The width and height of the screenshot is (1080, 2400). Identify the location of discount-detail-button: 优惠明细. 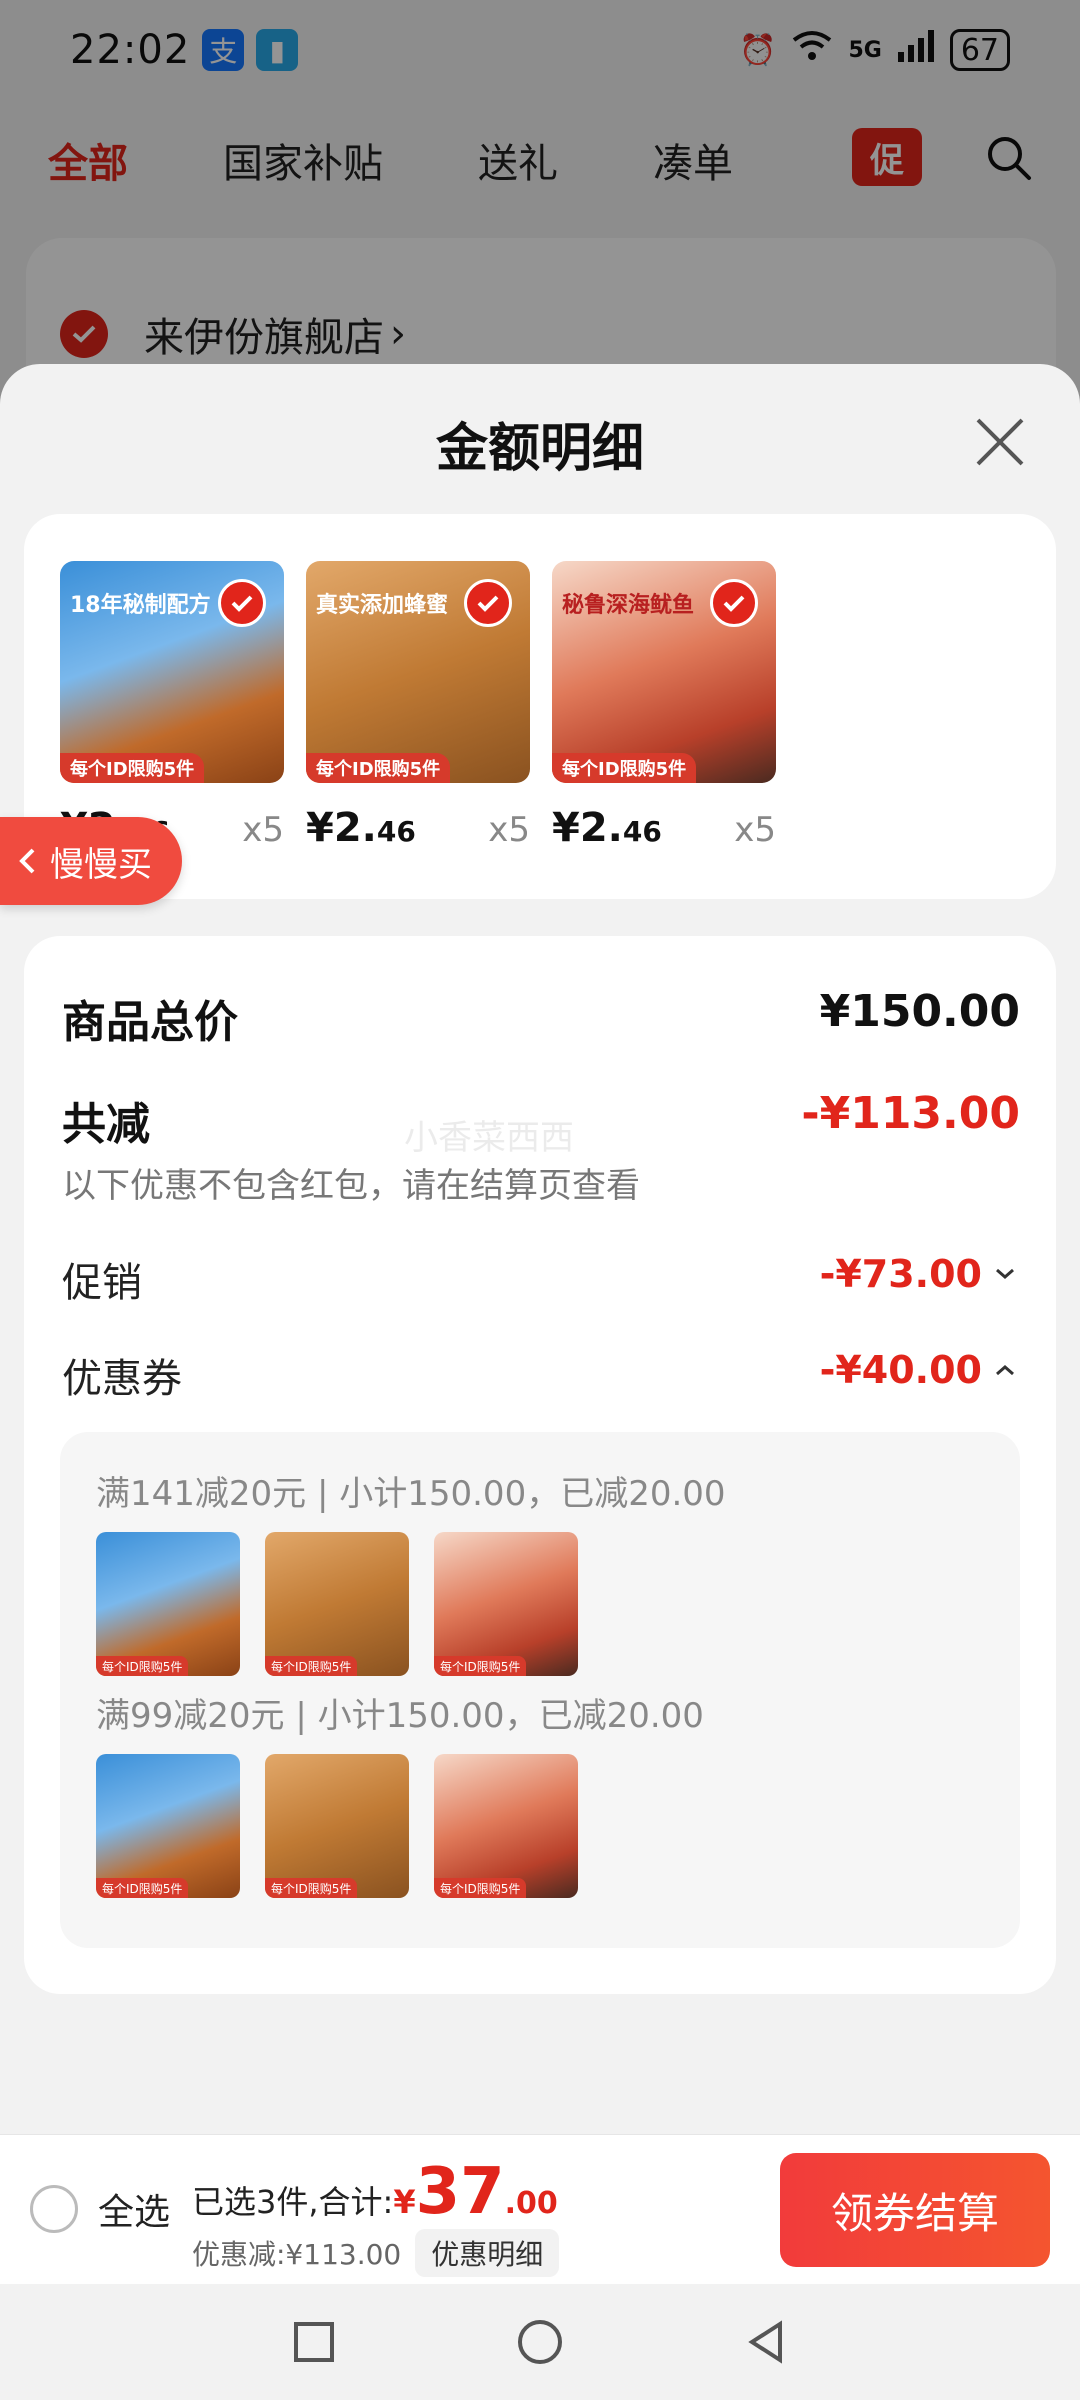
(487, 2253).